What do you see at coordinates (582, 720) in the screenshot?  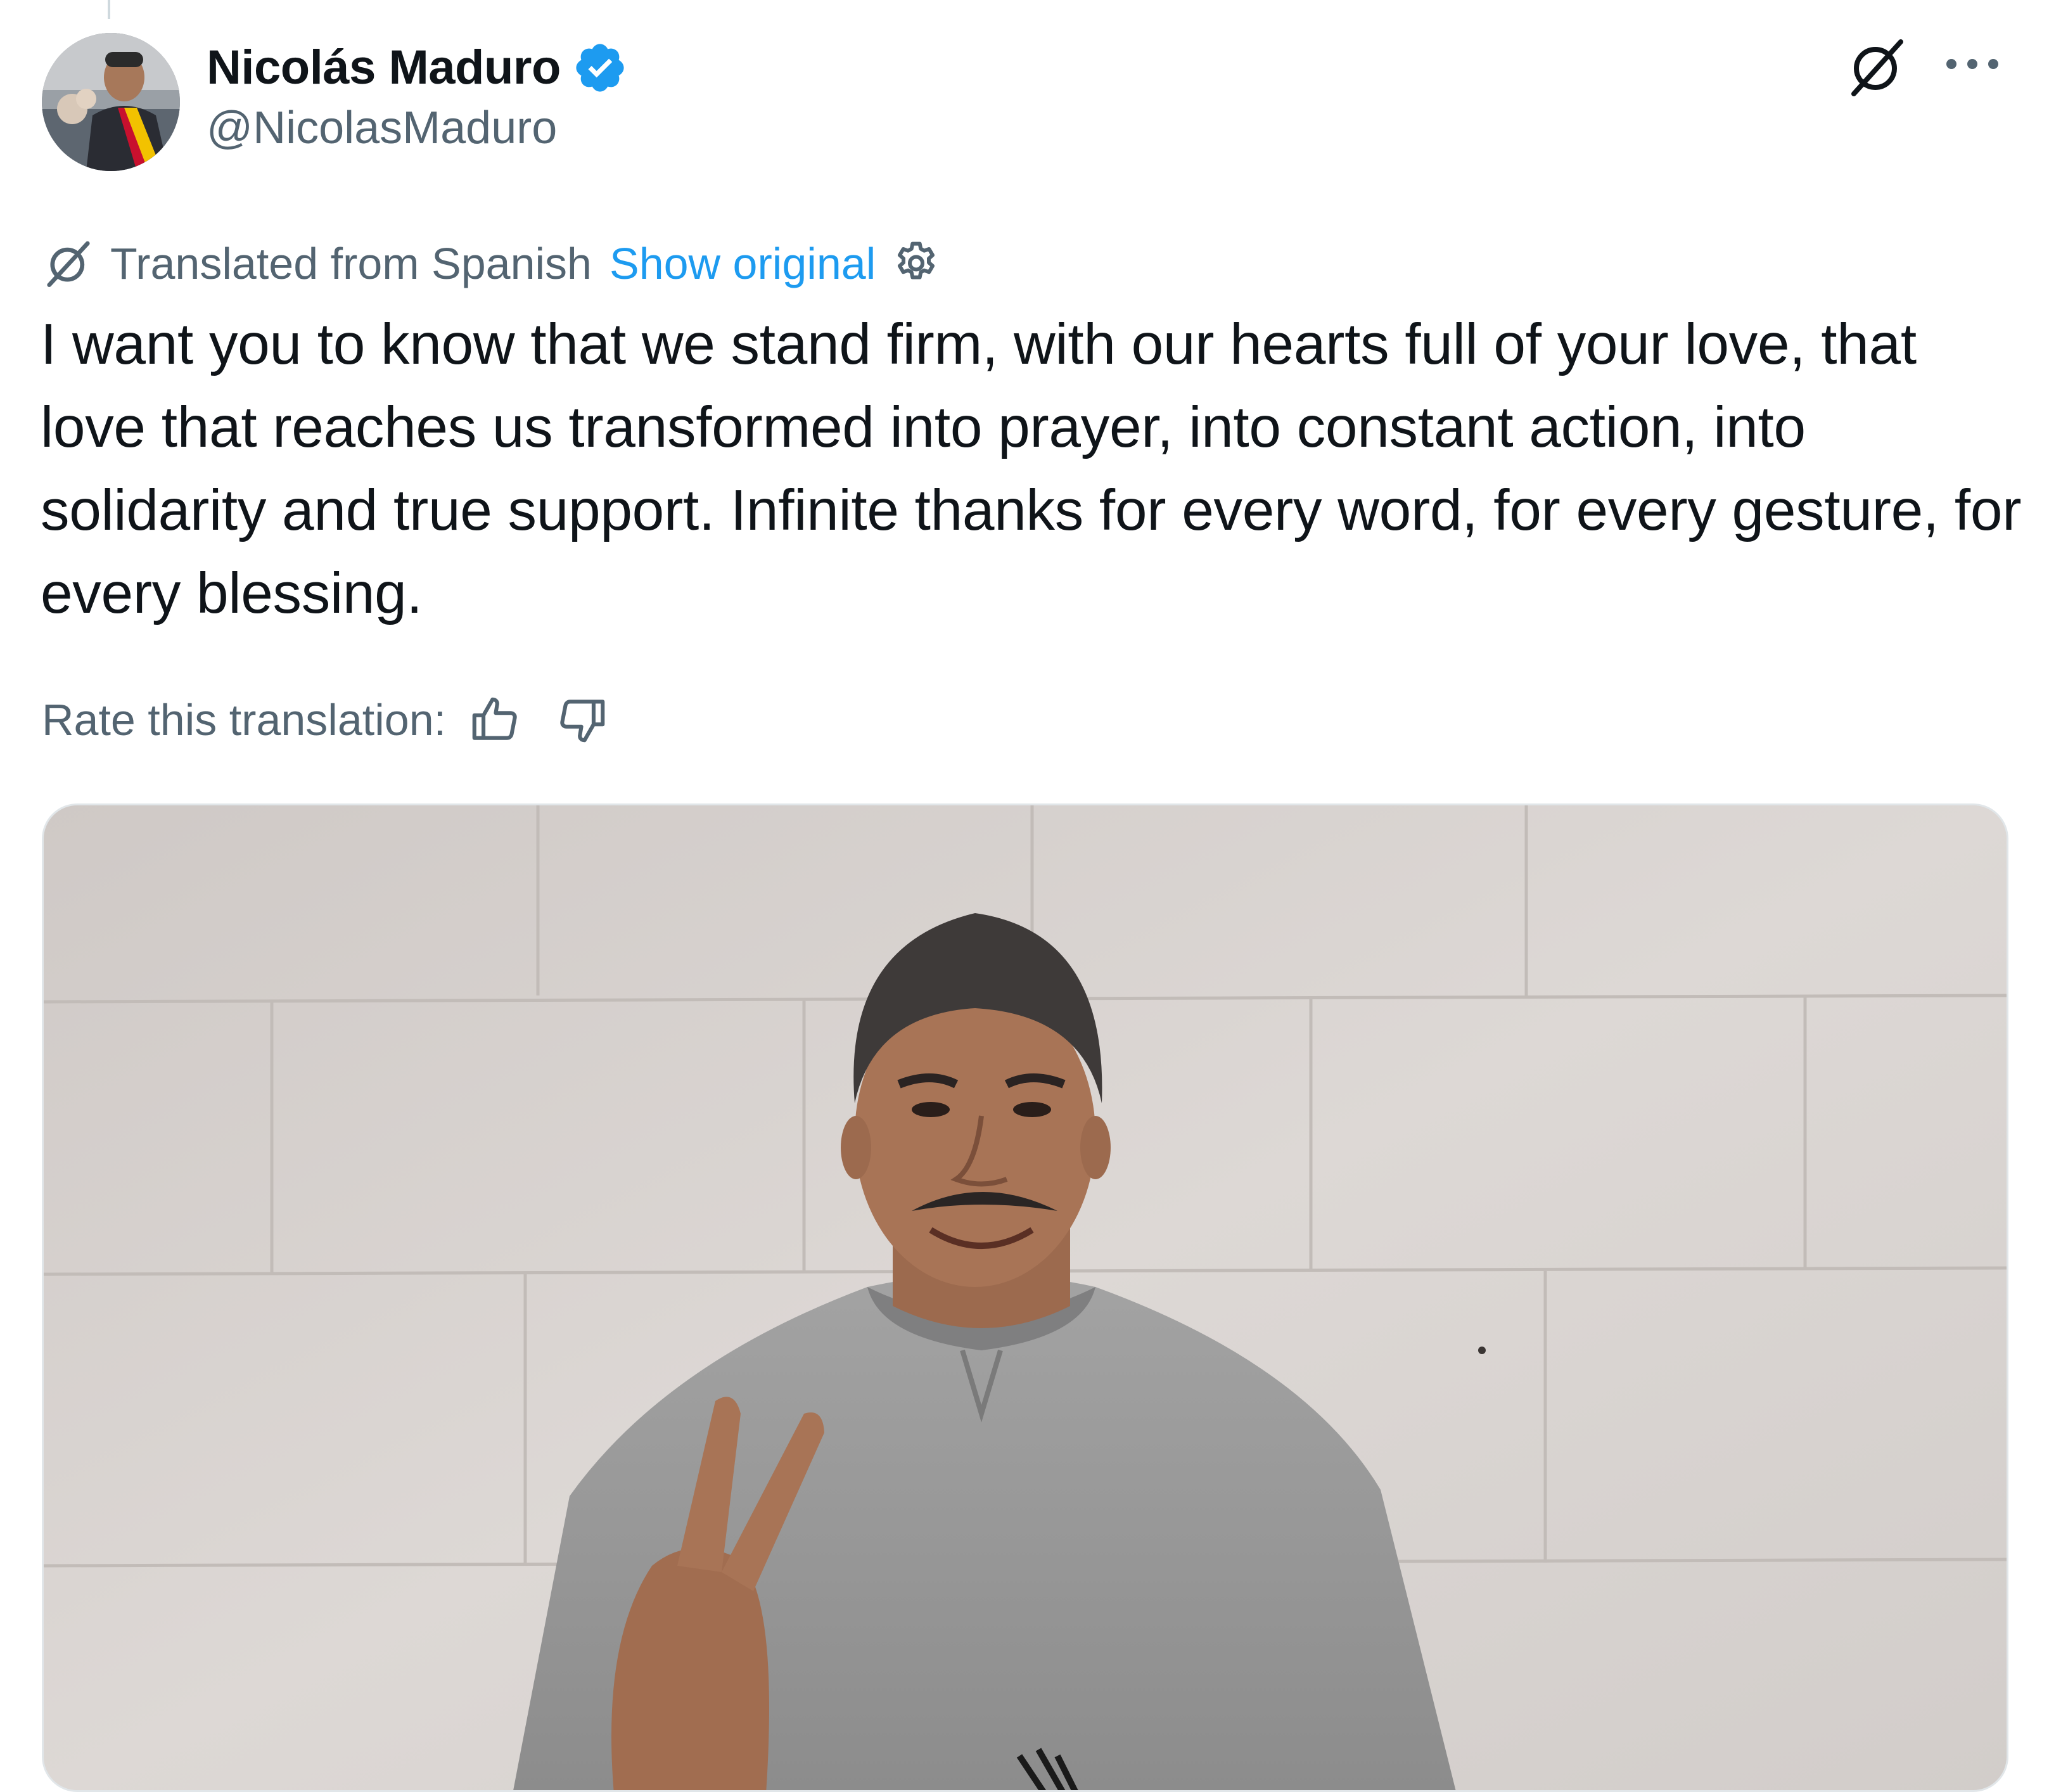 I see `thumbs-down-icon` at bounding box center [582, 720].